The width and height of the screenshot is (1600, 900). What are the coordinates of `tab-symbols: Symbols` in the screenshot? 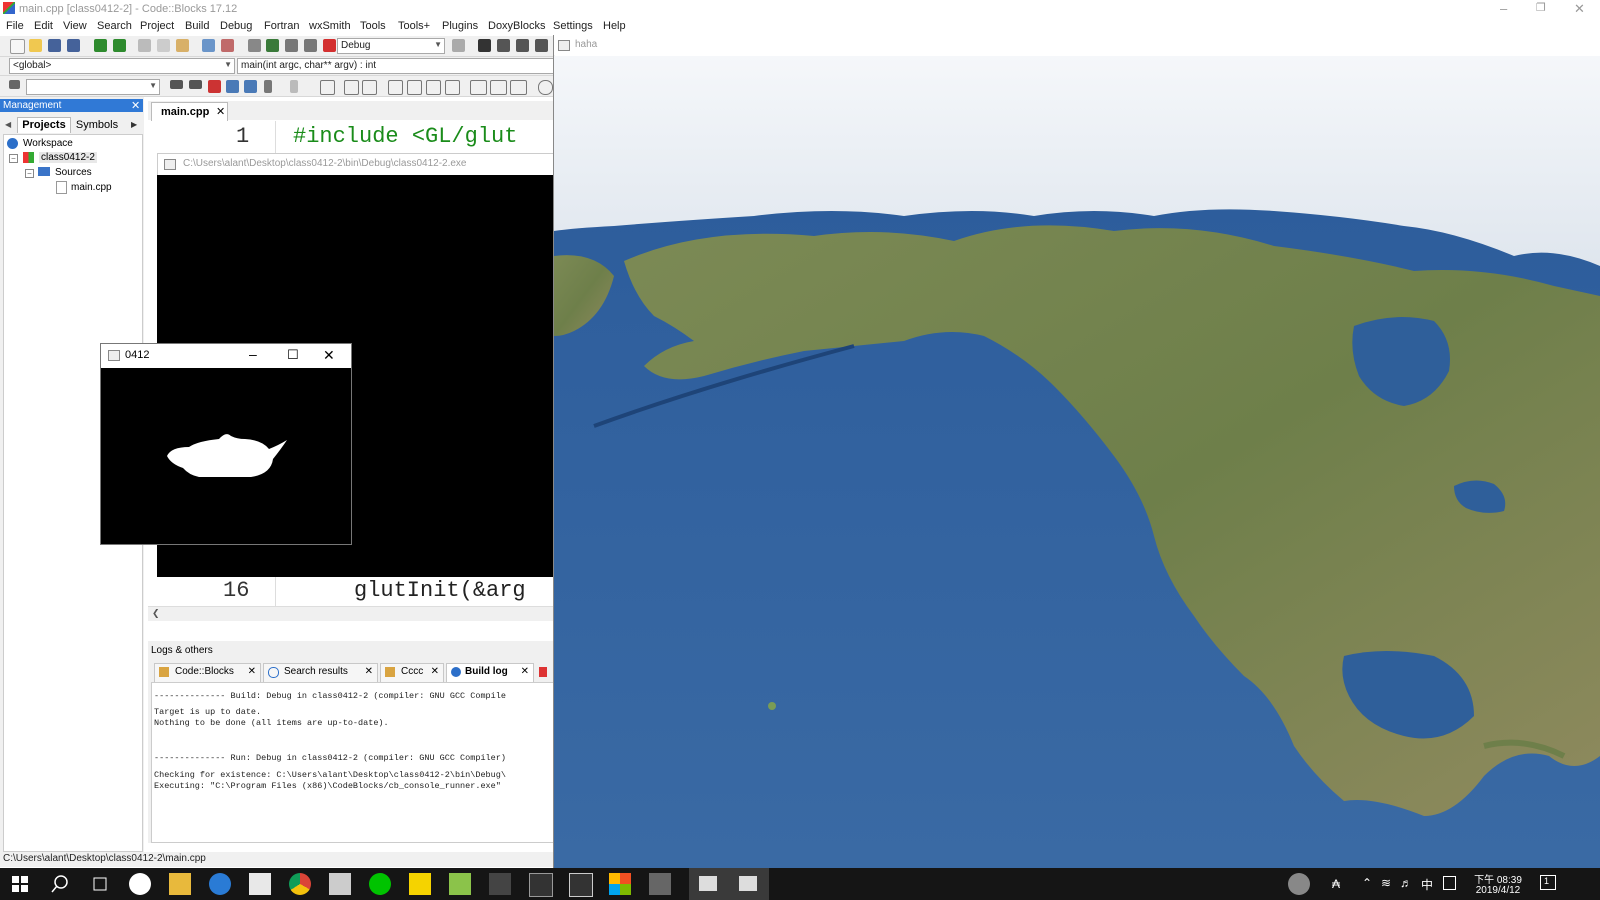 It's located at (97, 125).